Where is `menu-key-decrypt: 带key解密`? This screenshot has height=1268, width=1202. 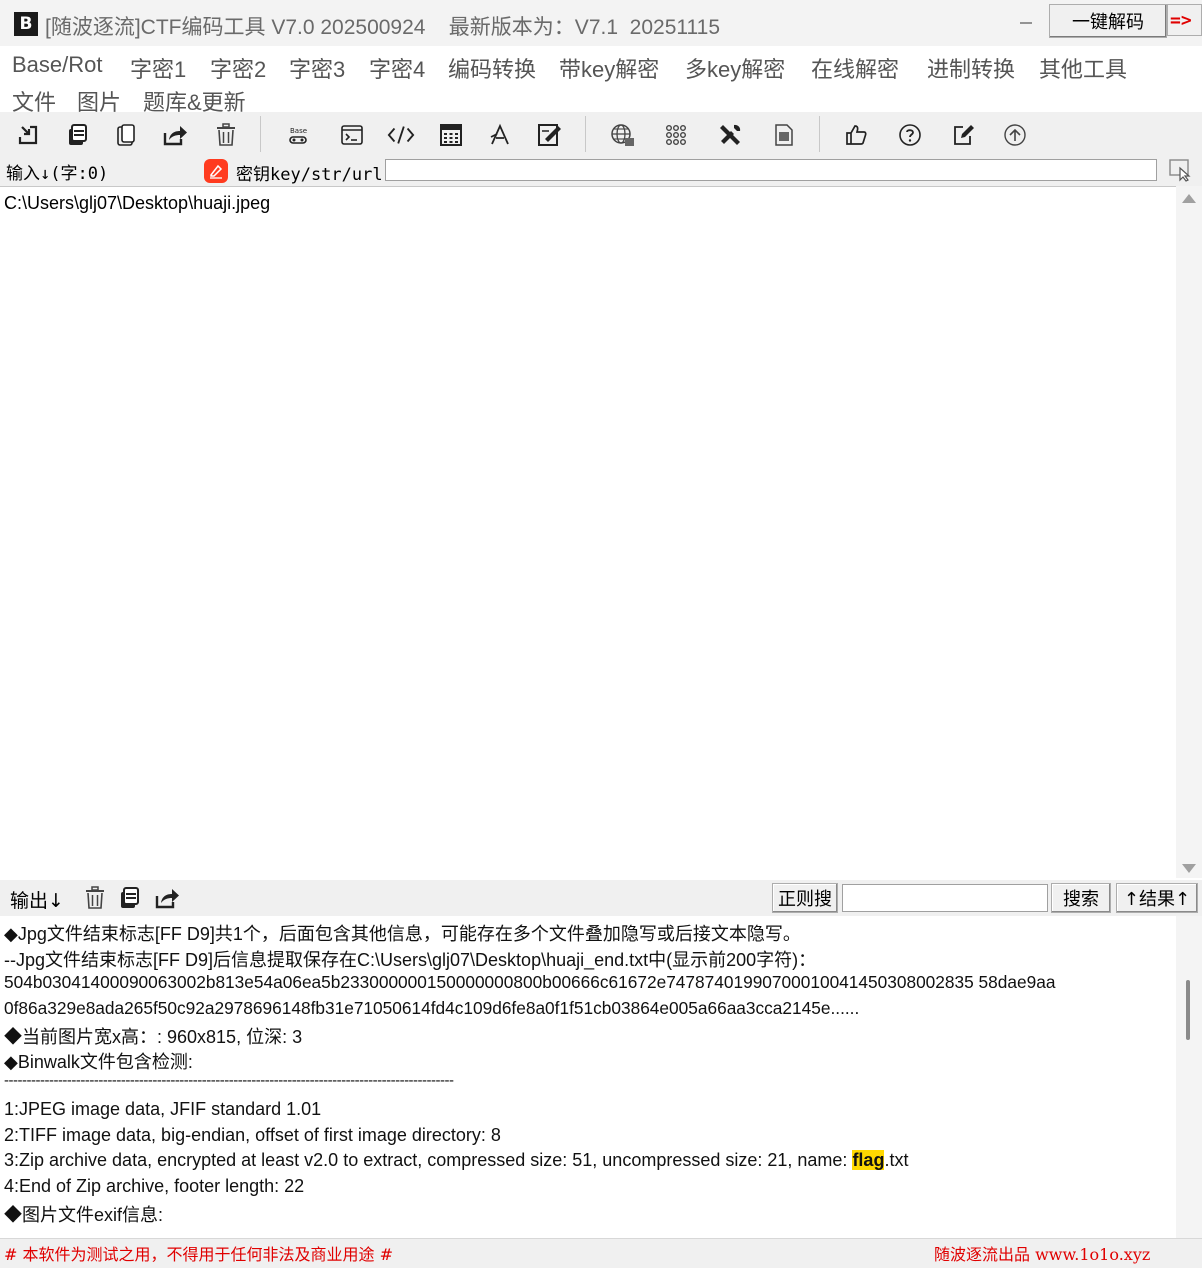 menu-key-decrypt: 带key解密 is located at coordinates (609, 68).